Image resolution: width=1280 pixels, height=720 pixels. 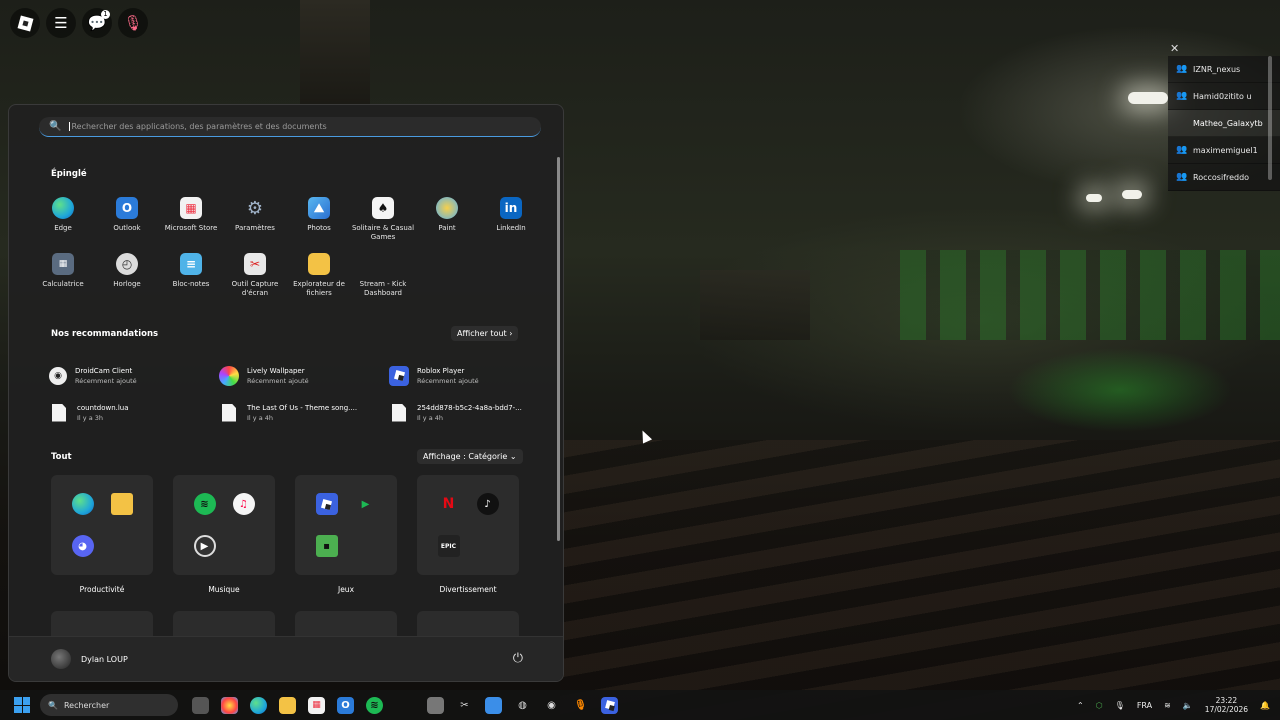 I want to click on roblox-menu-button, so click(x=25, y=23).